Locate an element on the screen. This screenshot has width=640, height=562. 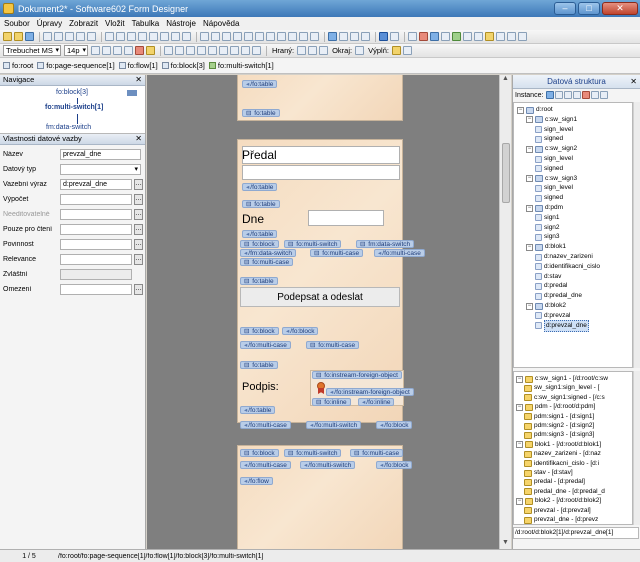
name-field: prevzal_dne is located at coordinates (100, 154).